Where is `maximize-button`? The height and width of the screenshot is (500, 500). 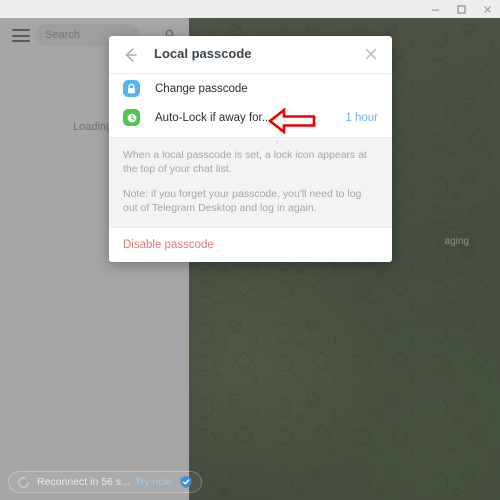 maximize-button is located at coordinates (461, 9).